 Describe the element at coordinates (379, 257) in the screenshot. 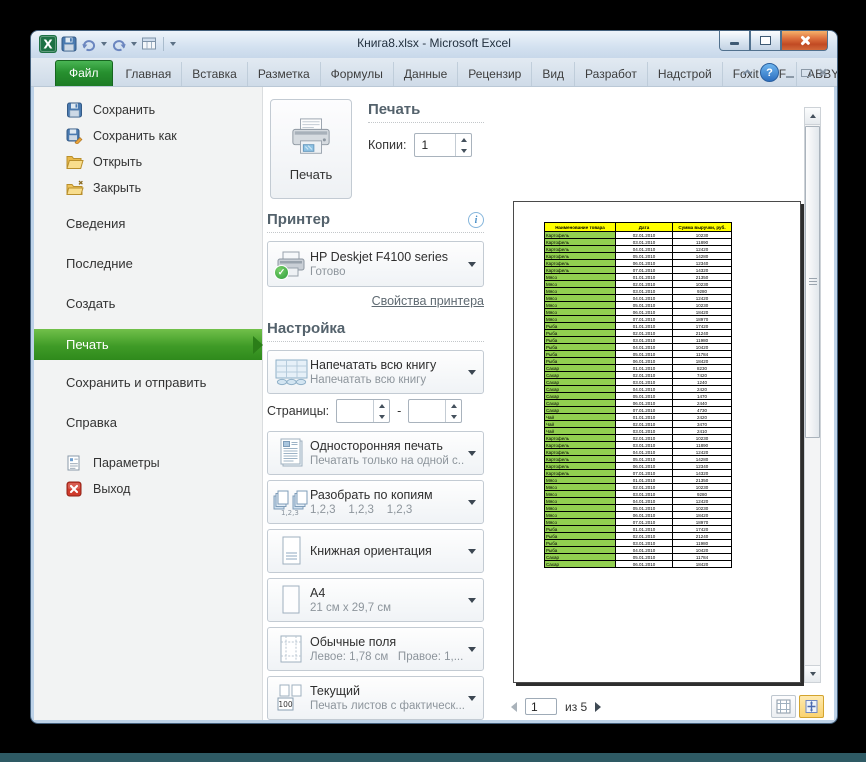

I see `printer-name: HP Deskjet F4100 series` at that location.